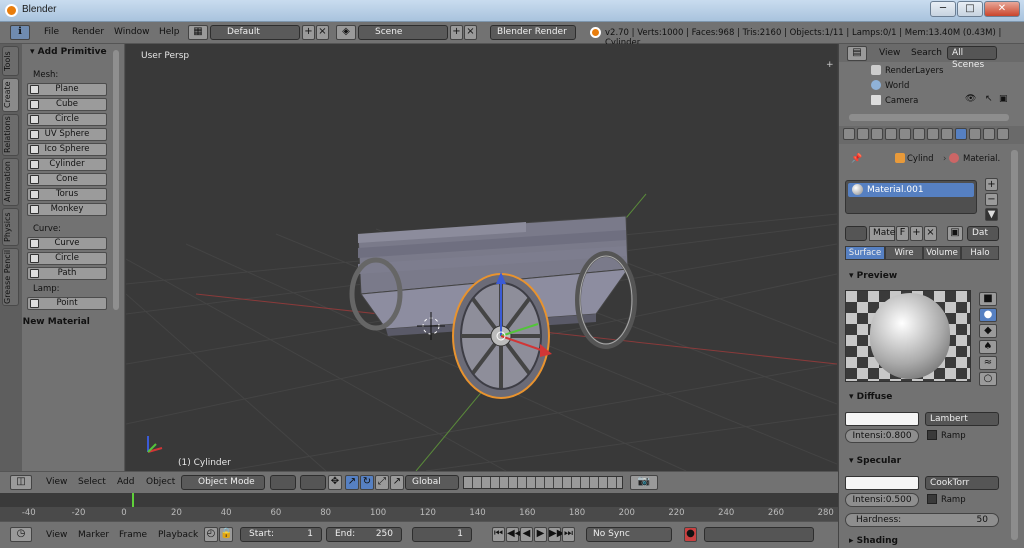 This screenshot has height=548, width=1024. What do you see at coordinates (916, 233) in the screenshot?
I see `new-material-button: +` at bounding box center [916, 233].